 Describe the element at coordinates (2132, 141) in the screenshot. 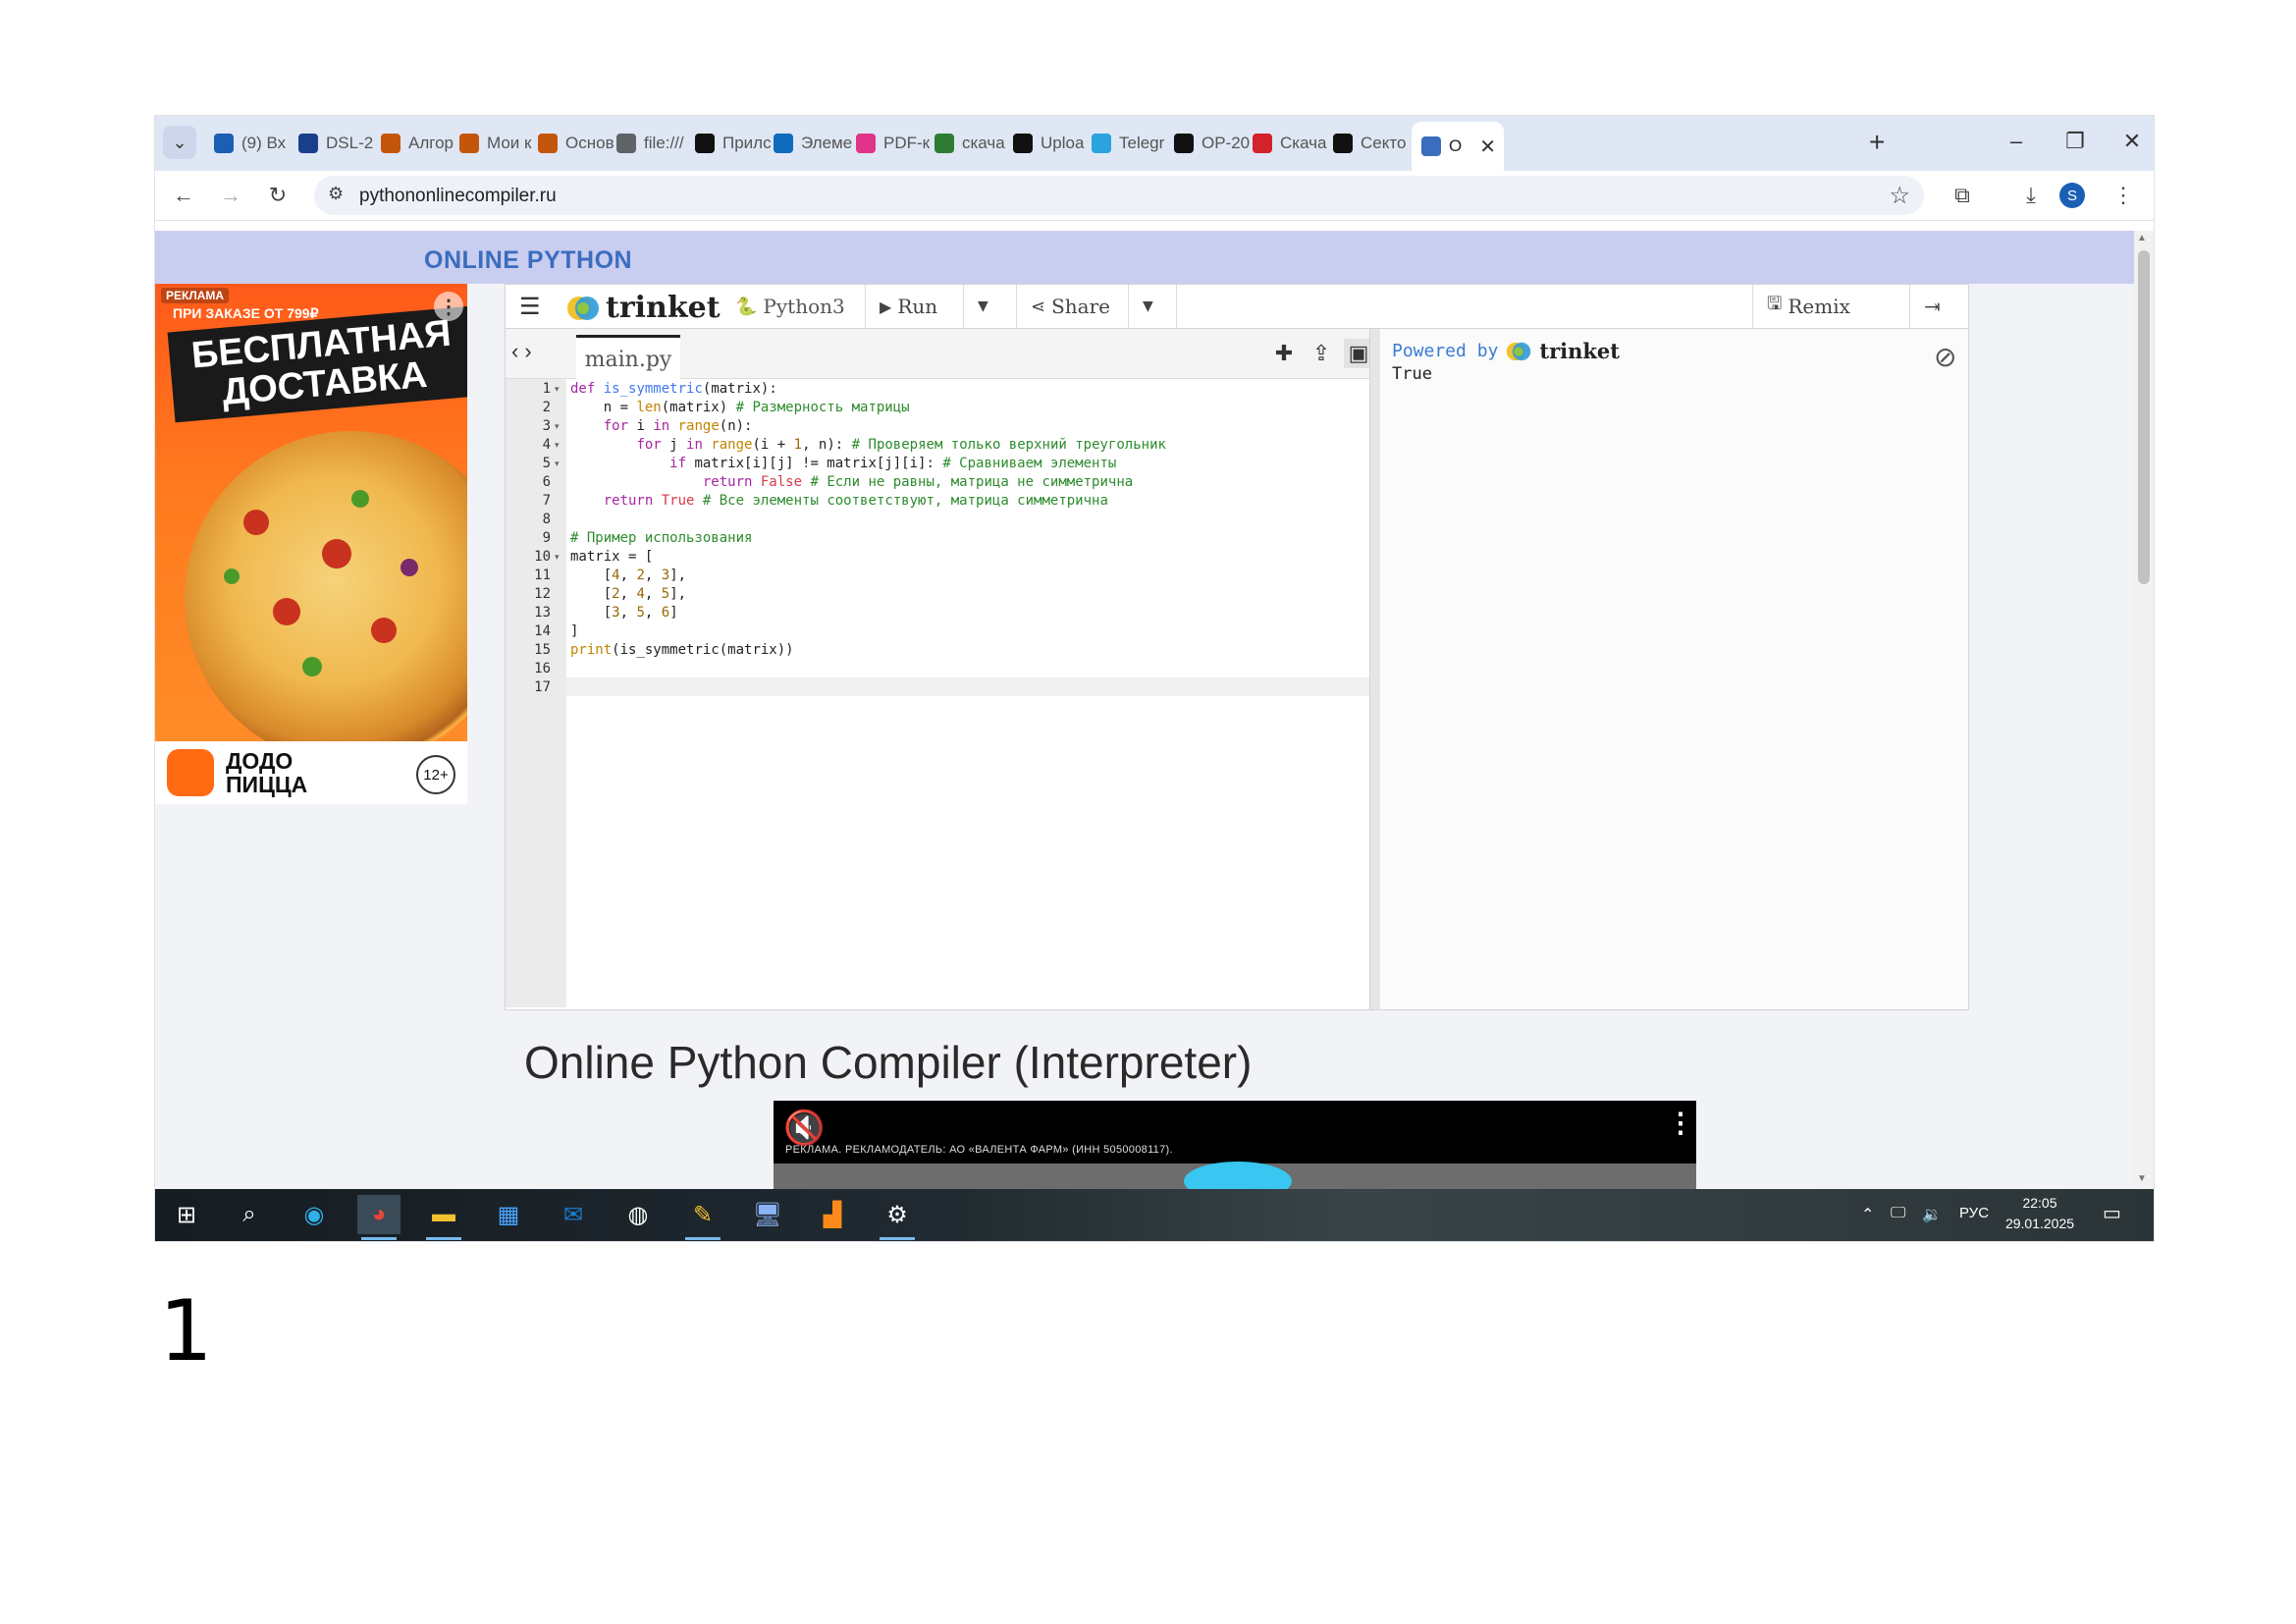

I see `close-window-button: ✕` at that location.